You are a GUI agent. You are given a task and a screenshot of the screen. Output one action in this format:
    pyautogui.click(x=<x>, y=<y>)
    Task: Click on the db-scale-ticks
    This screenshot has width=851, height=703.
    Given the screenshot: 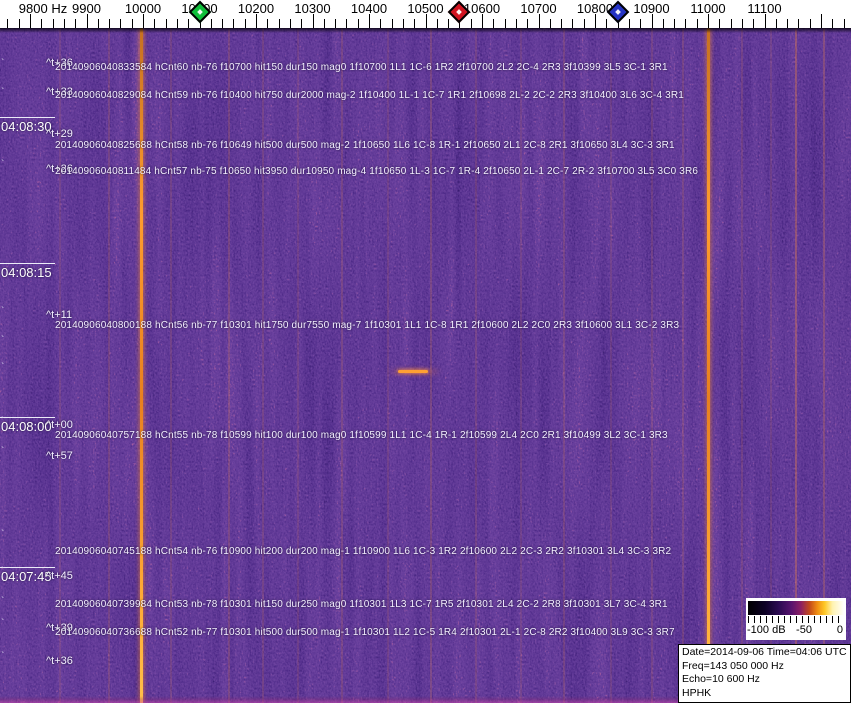 What is the action you would take?
    pyautogui.click(x=796, y=619)
    